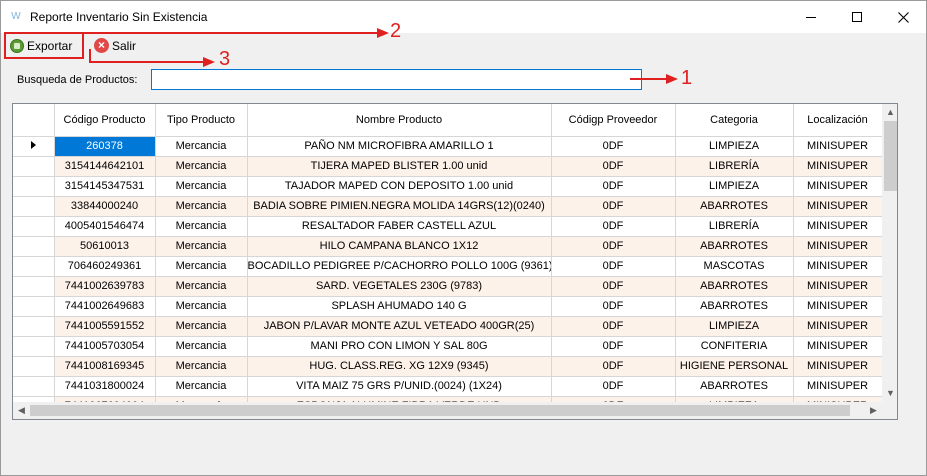 The width and height of the screenshot is (927, 476). Describe the element at coordinates (105, 246) in the screenshot. I see `table-cell: 50610013` at that location.